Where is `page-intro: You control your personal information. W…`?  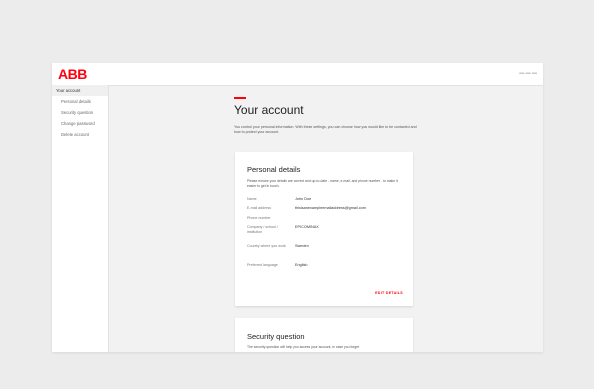
page-intro: You control your personal information. W… is located at coordinates (325, 129).